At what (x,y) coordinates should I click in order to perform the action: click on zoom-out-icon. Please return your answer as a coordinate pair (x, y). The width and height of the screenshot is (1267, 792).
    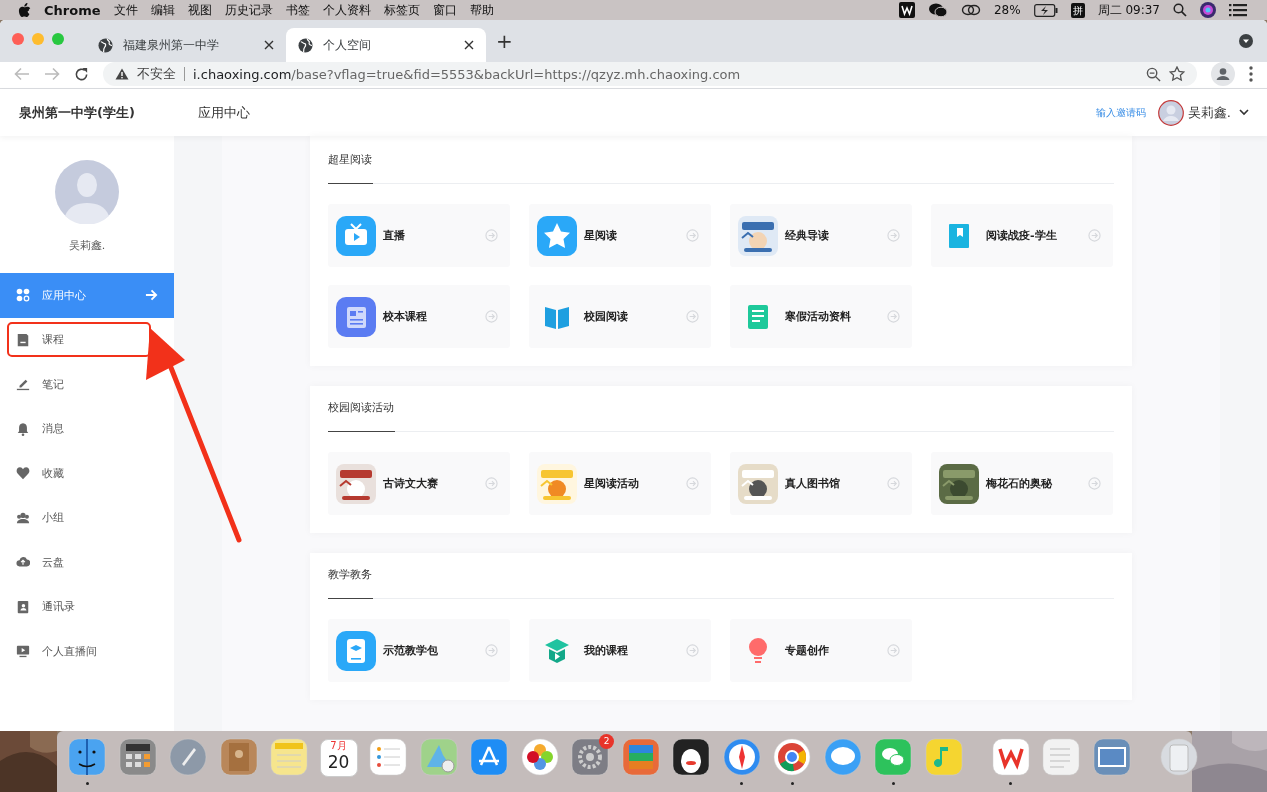
    Looking at the image, I should click on (1153, 74).